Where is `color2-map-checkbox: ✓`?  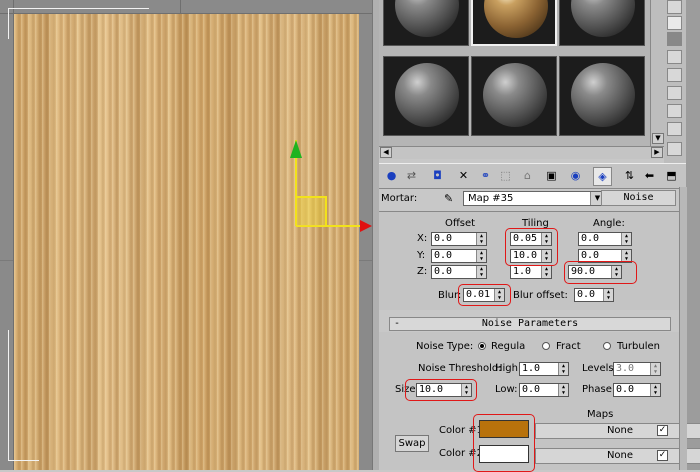
color2-map-checkbox: ✓ is located at coordinates (662, 455).